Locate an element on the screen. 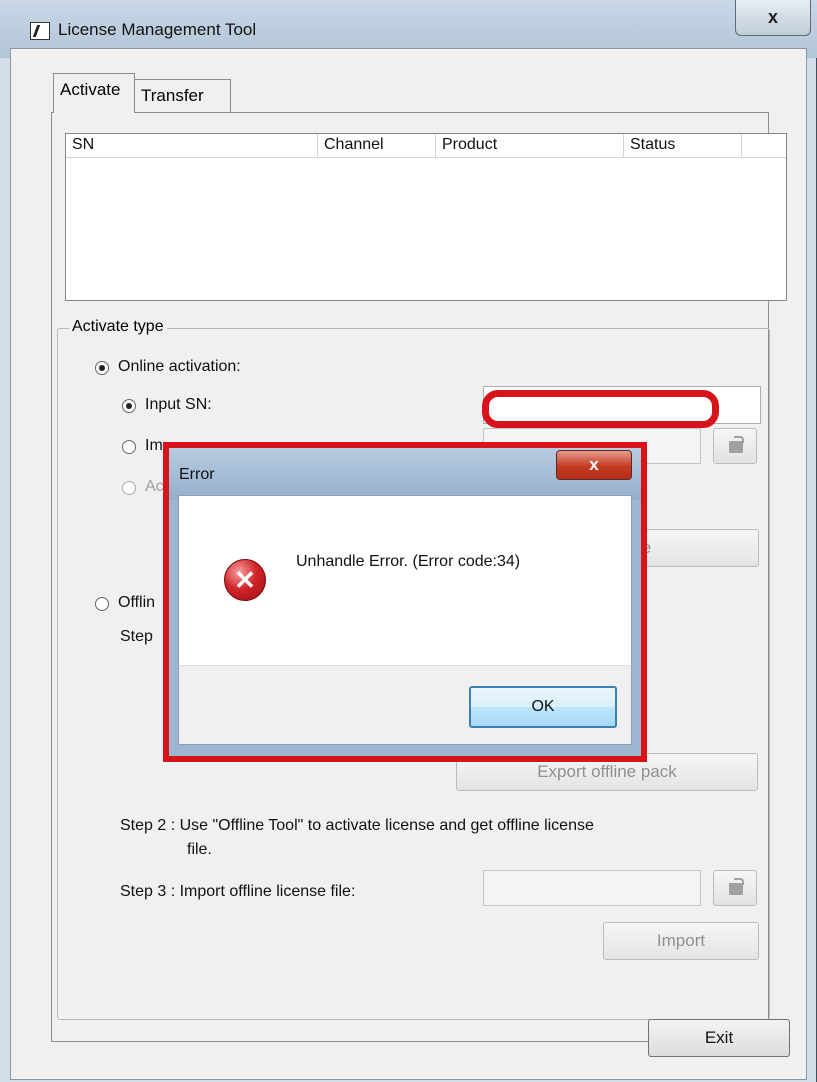  tab-activate: Activate is located at coordinates (94, 93).